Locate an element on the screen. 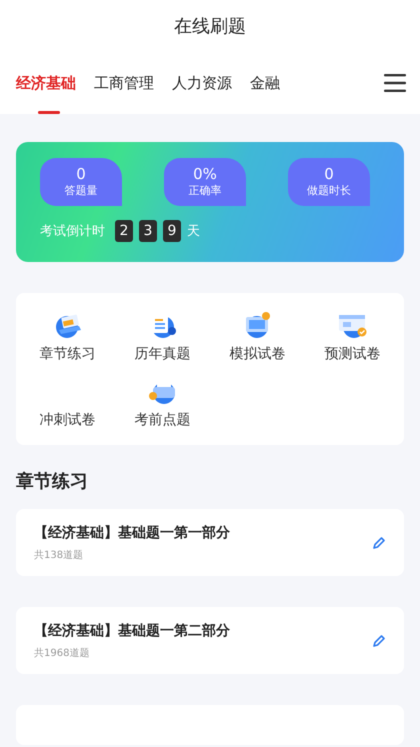  stat-label: 答题量 is located at coordinates (81, 191).